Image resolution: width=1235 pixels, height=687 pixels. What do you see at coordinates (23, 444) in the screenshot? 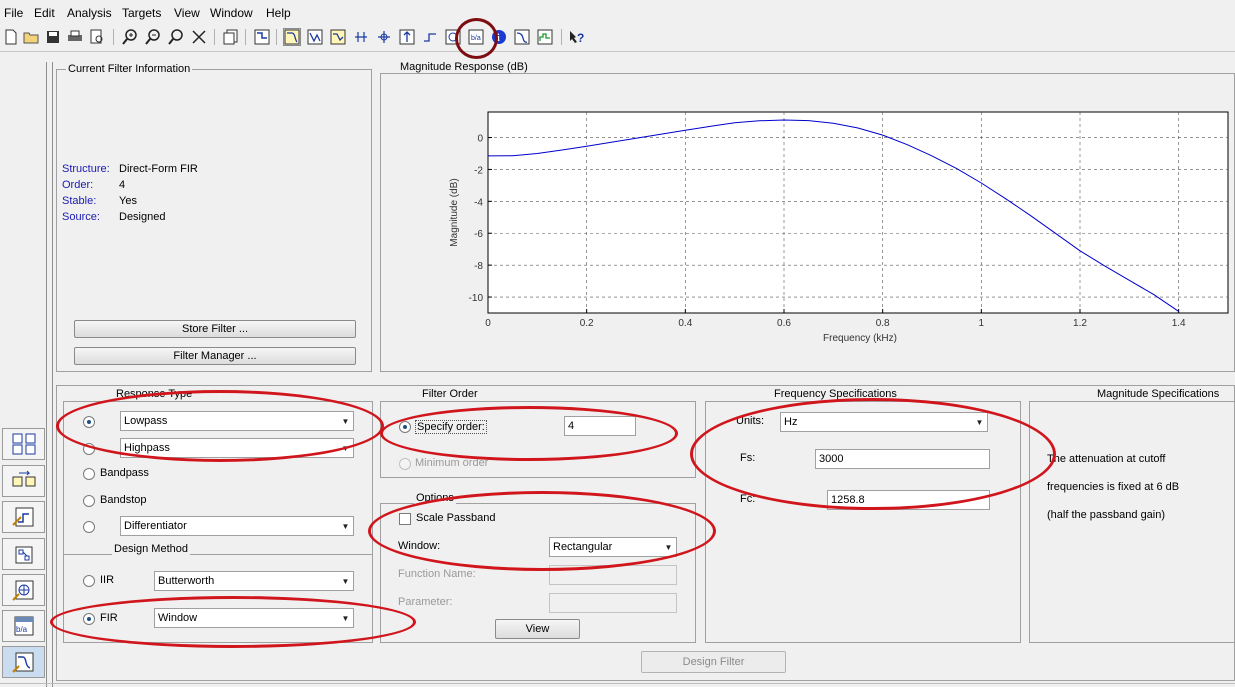
I see `sidebar-transform-filter-button` at bounding box center [23, 444].